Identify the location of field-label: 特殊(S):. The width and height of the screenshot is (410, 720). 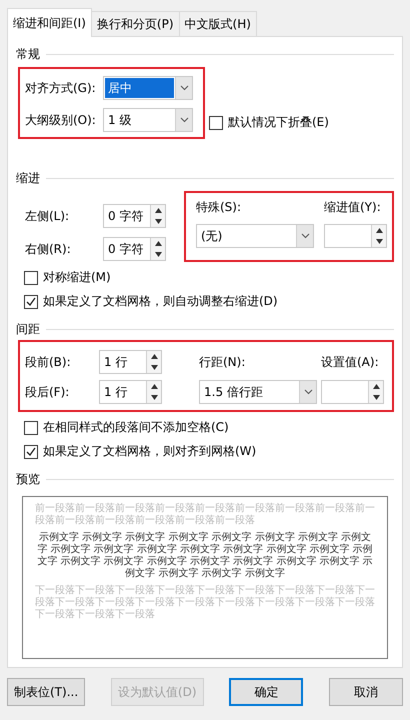
(219, 207).